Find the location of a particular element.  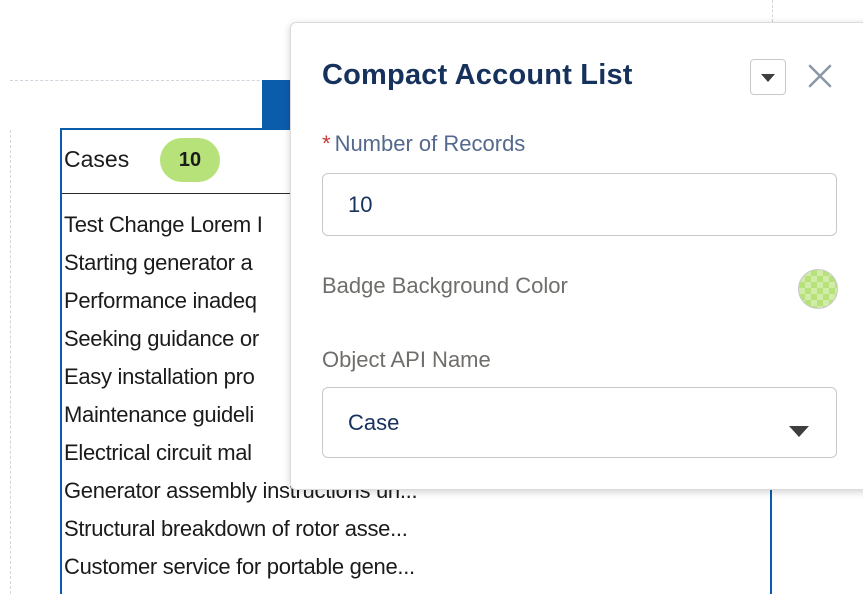

number-of-records-label: * Number of Records is located at coordinates (423, 144).